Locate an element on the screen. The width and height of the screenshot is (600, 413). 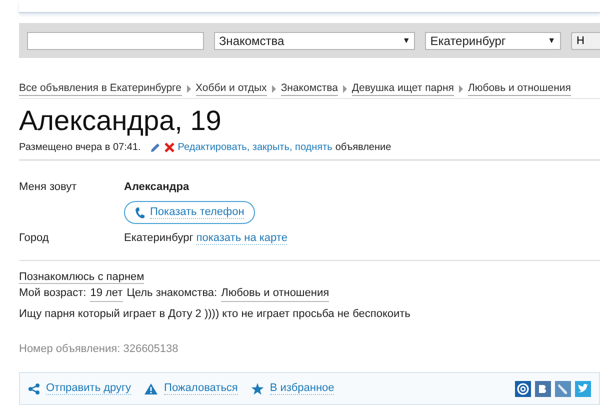
action-link: В избранное is located at coordinates (302, 388).